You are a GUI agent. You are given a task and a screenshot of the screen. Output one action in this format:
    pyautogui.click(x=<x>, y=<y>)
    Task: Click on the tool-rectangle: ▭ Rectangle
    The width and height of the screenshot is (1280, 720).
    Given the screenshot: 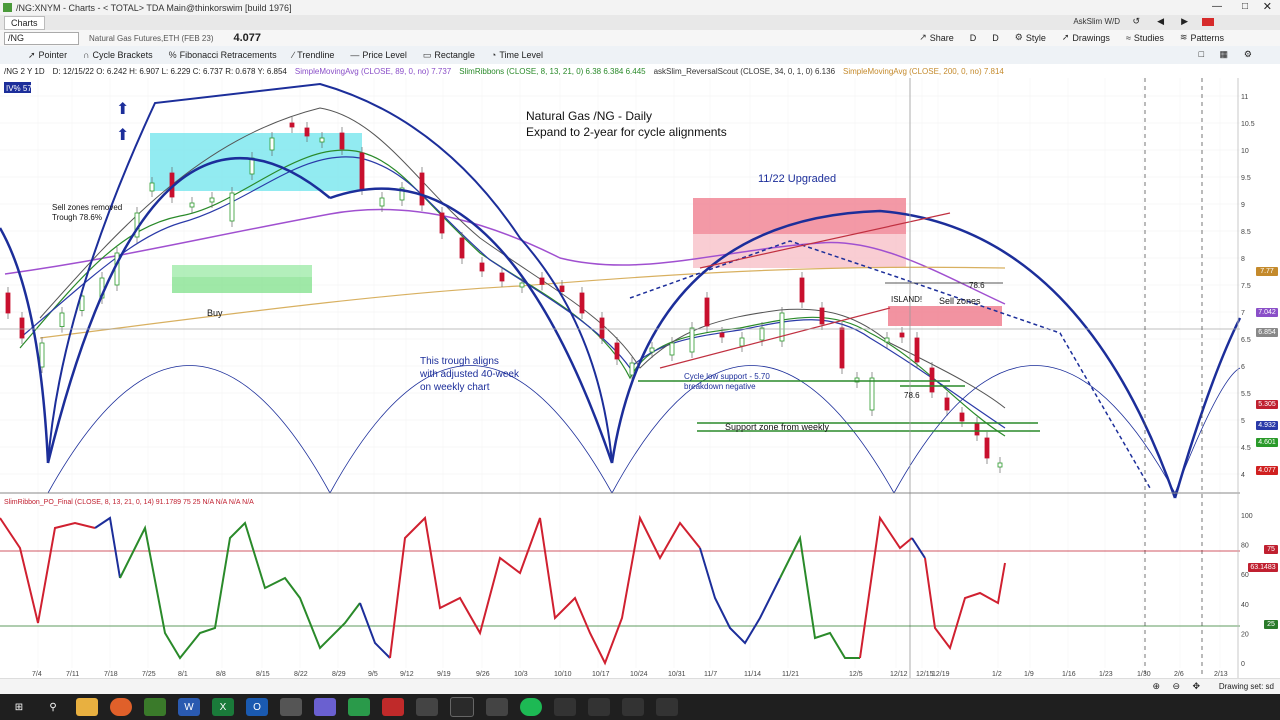 What is the action you would take?
    pyautogui.click(x=449, y=55)
    